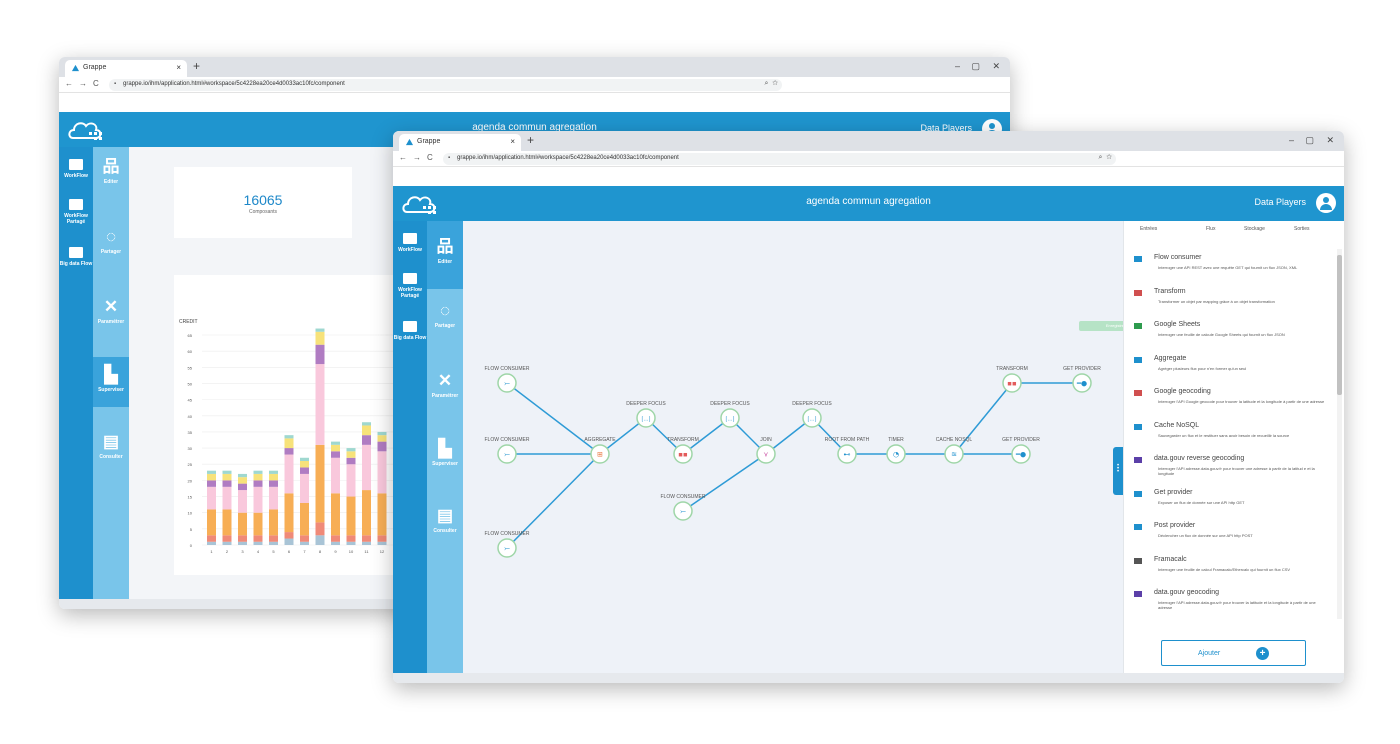 The width and height of the screenshot is (1400, 744). I want to click on workflow-node-getp2: ━● GET PROVIDER, so click(1082, 379).